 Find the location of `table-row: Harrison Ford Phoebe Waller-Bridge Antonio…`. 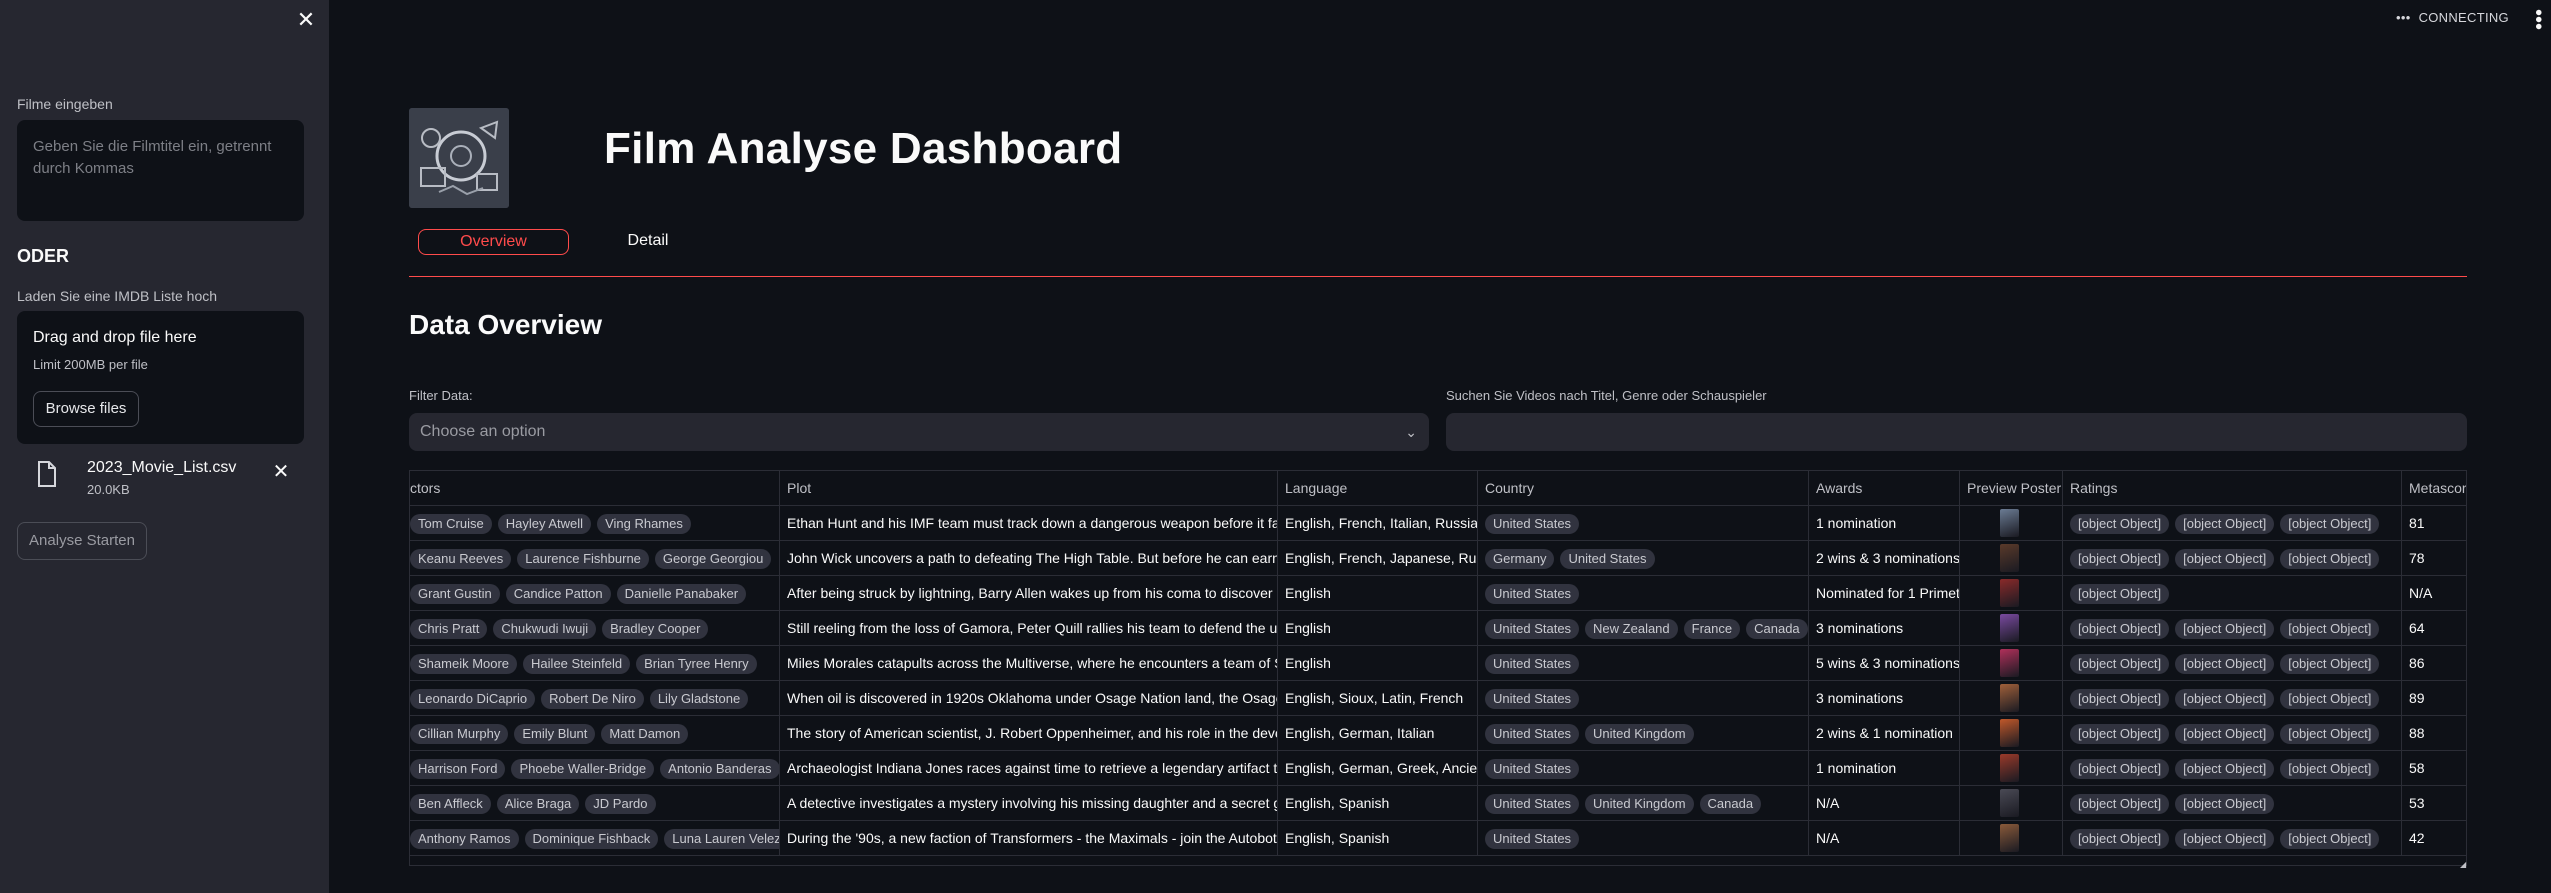

table-row: Harrison Ford Phoebe Waller-Bridge Antonio… is located at coordinates (1438, 768).